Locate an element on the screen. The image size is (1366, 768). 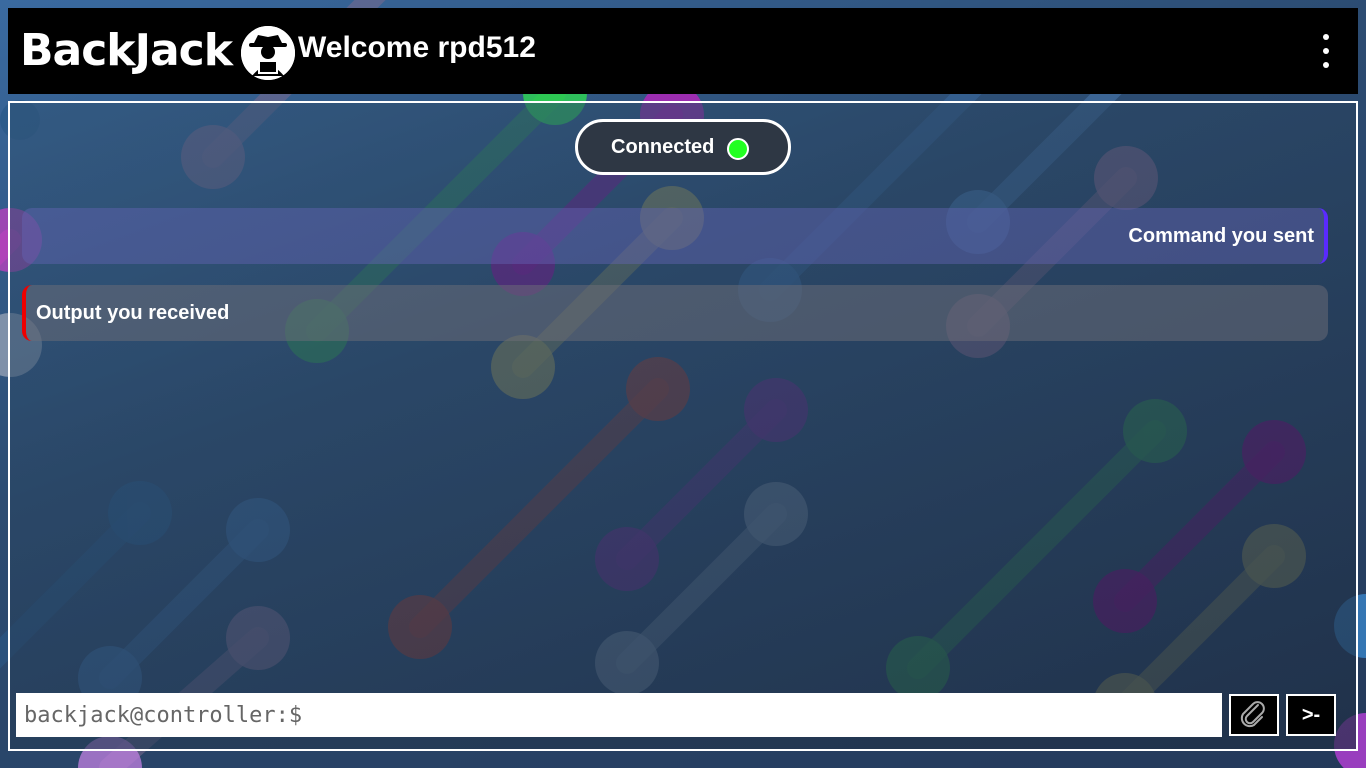
send-button: >- is located at coordinates (1311, 715).